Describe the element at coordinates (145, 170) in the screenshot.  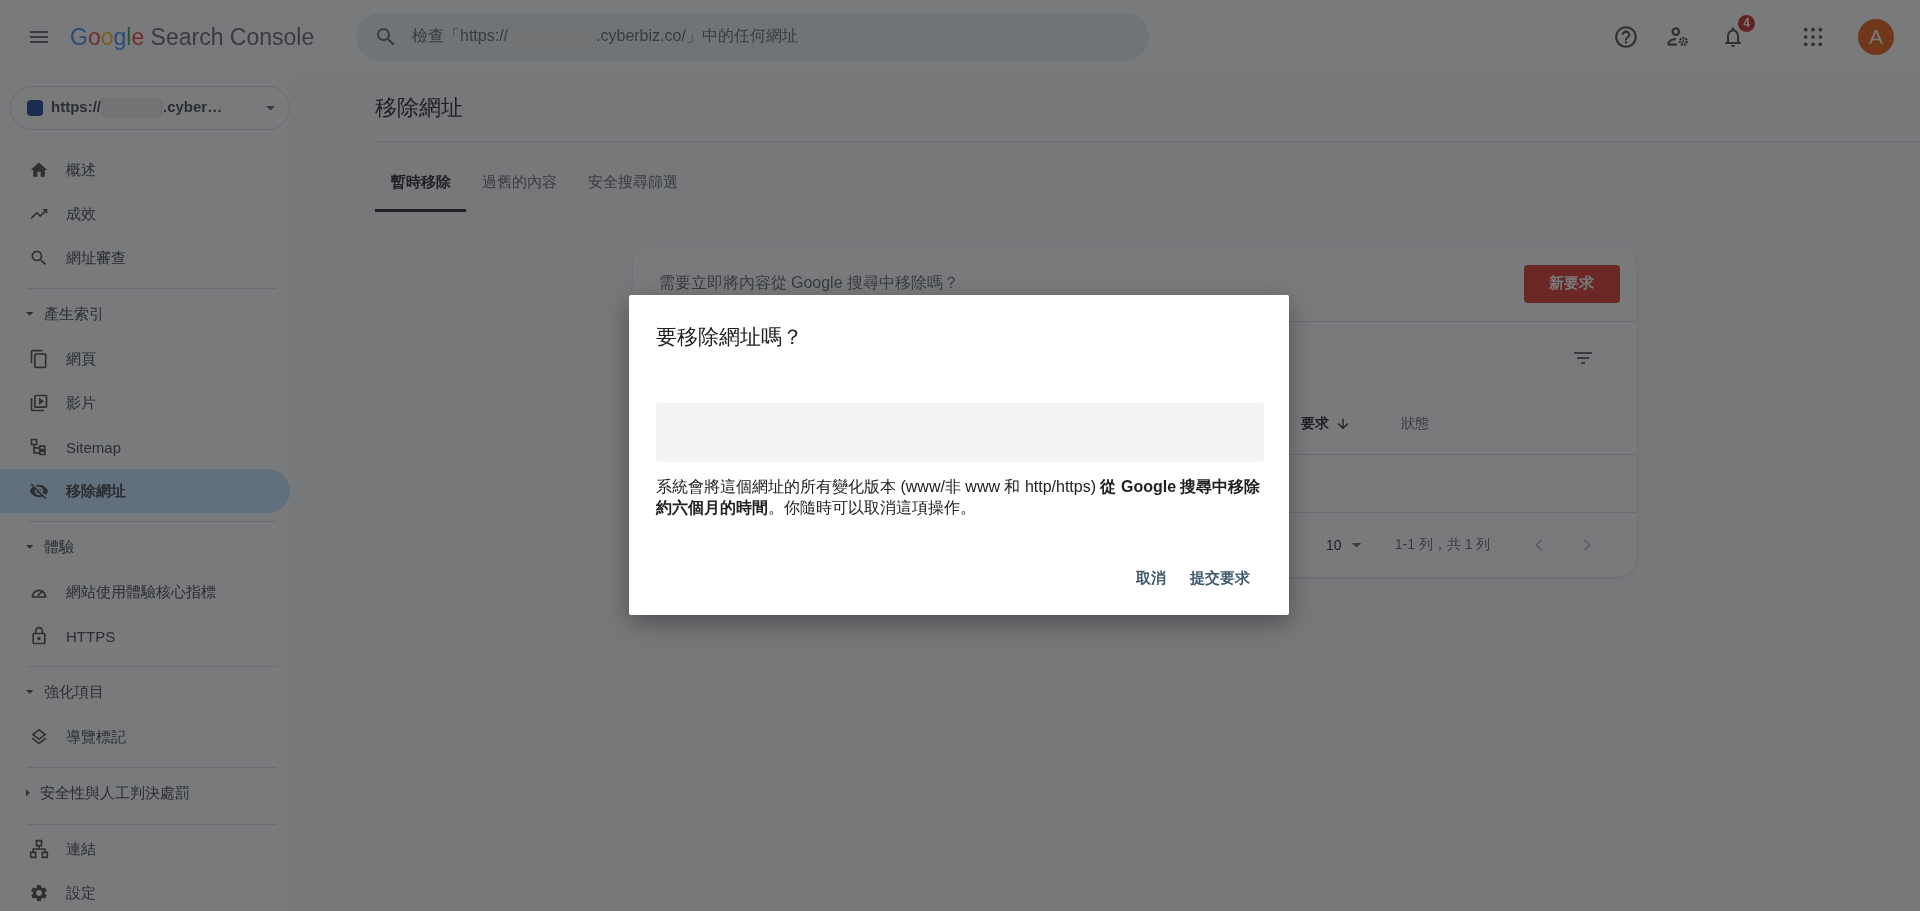
I see `nav-item: 概述` at that location.